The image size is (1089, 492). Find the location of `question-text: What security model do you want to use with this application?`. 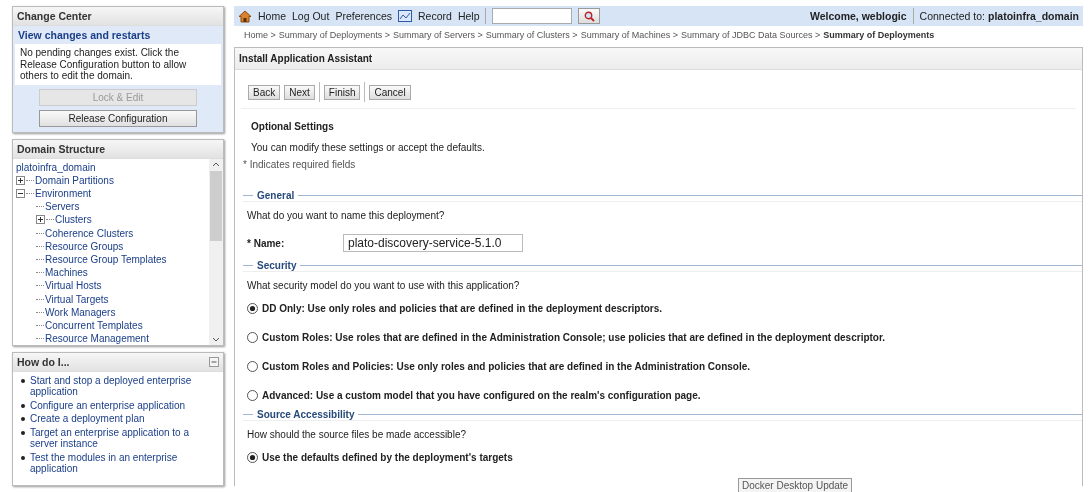

question-text: What security model do you want to use with this application? is located at coordinates (383, 285).